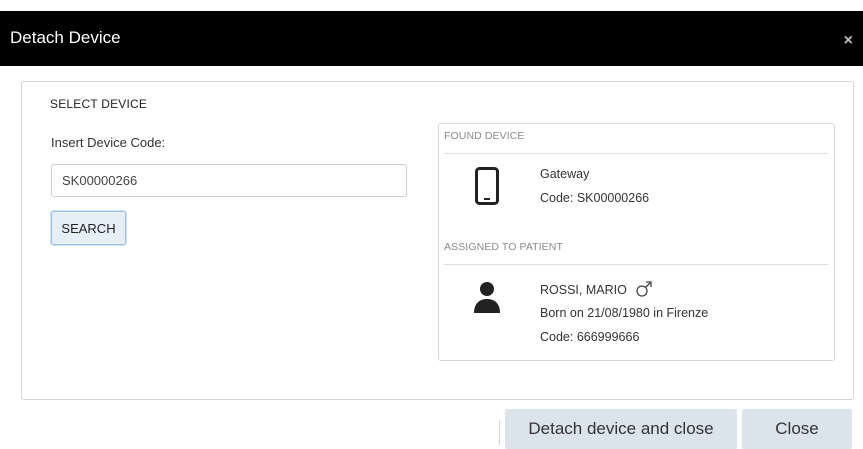 This screenshot has width=863, height=449. Describe the element at coordinates (229, 180) in the screenshot. I see `device-code-input` at that location.